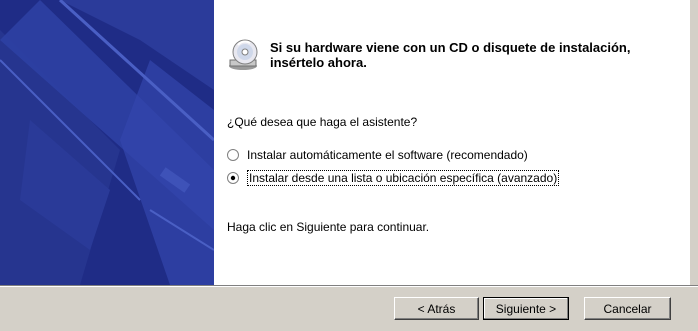 The width and height of the screenshot is (698, 331). Describe the element at coordinates (233, 155) in the screenshot. I see `radio-unchecked-icon` at that location.